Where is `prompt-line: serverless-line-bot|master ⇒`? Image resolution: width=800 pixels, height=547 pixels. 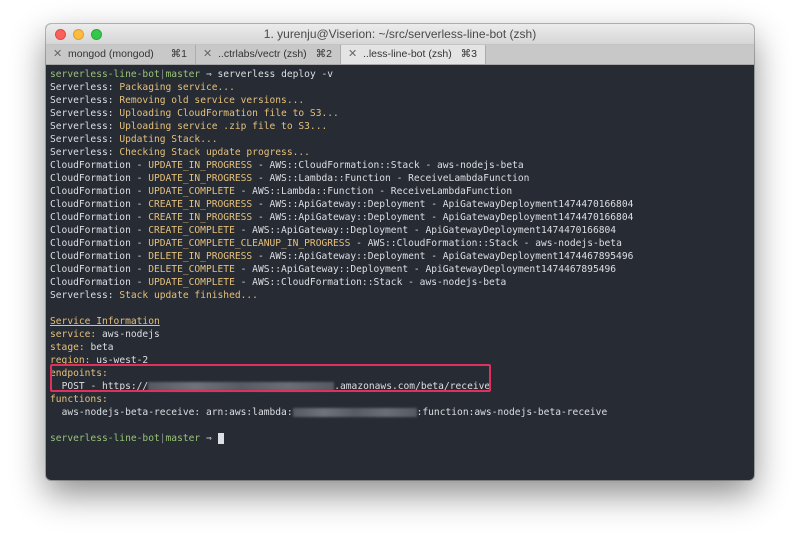
prompt-line: serverless-line-bot|master ⇒ is located at coordinates (400, 438).